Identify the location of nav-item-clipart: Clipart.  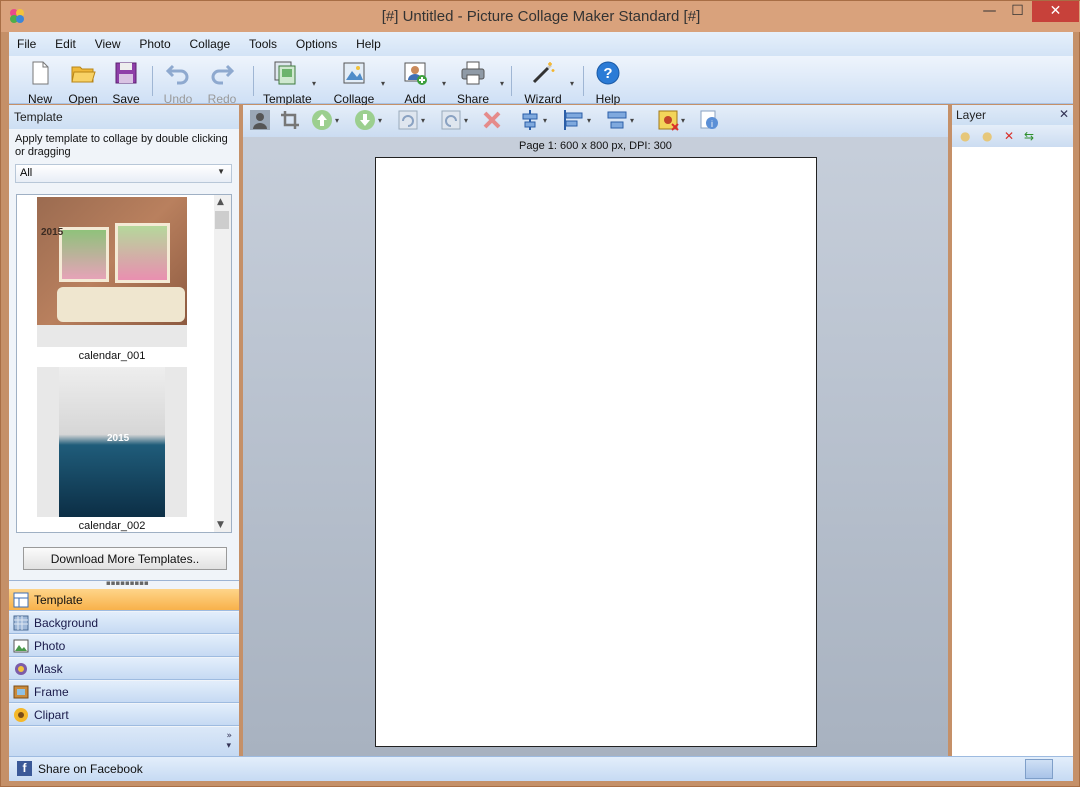
(124, 715).